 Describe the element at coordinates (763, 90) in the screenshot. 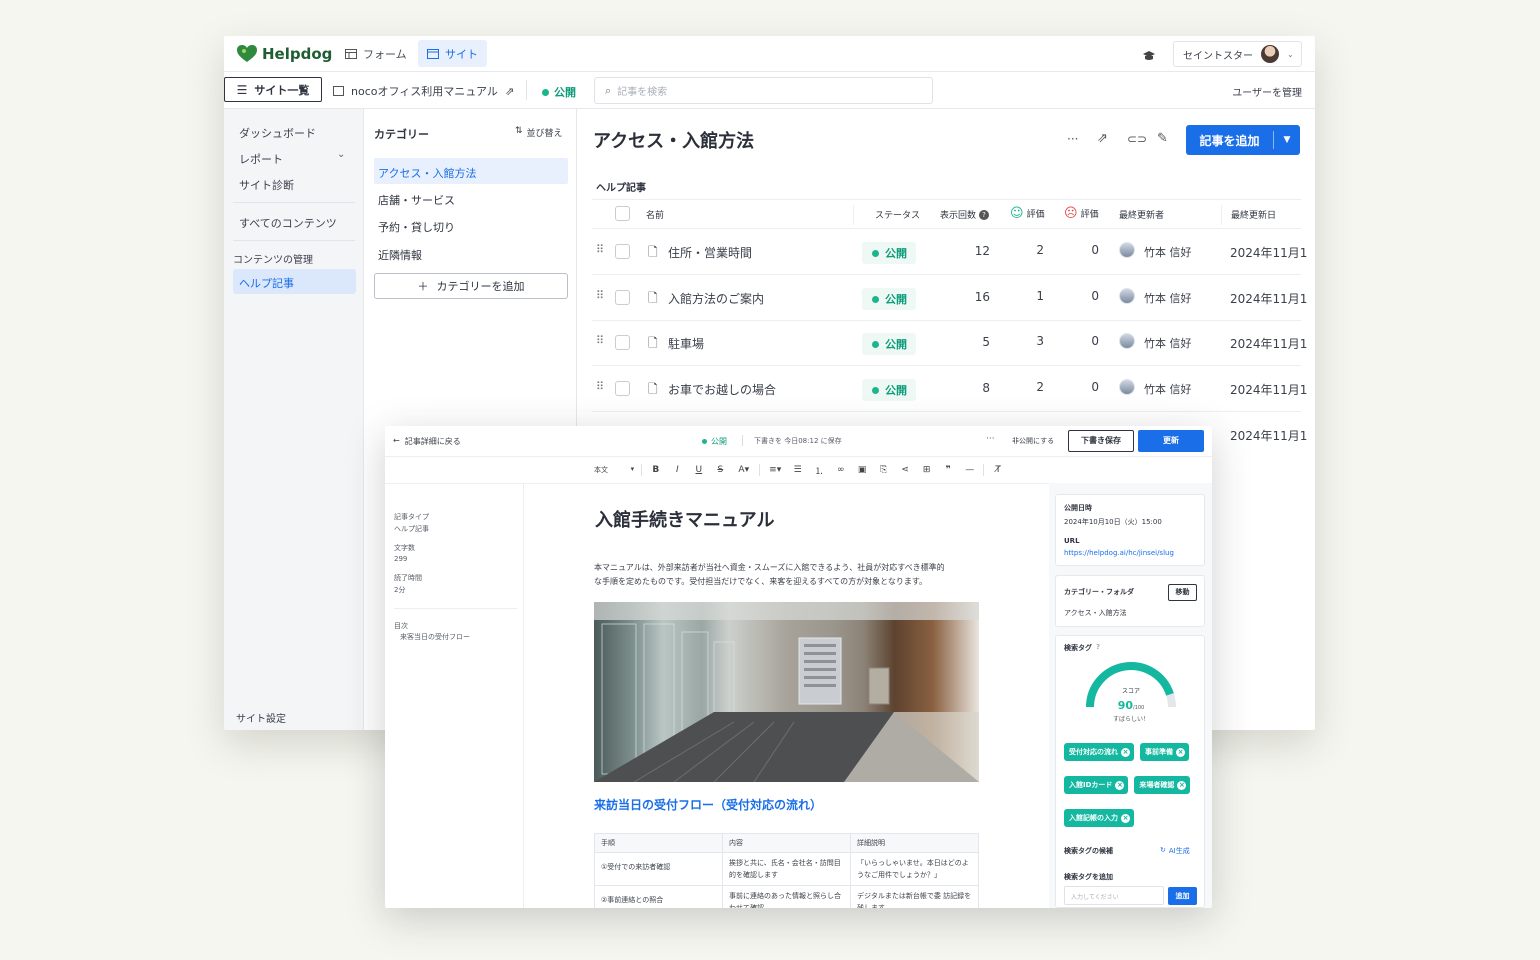

I see `search-input: ⌕ 記事を検索` at that location.